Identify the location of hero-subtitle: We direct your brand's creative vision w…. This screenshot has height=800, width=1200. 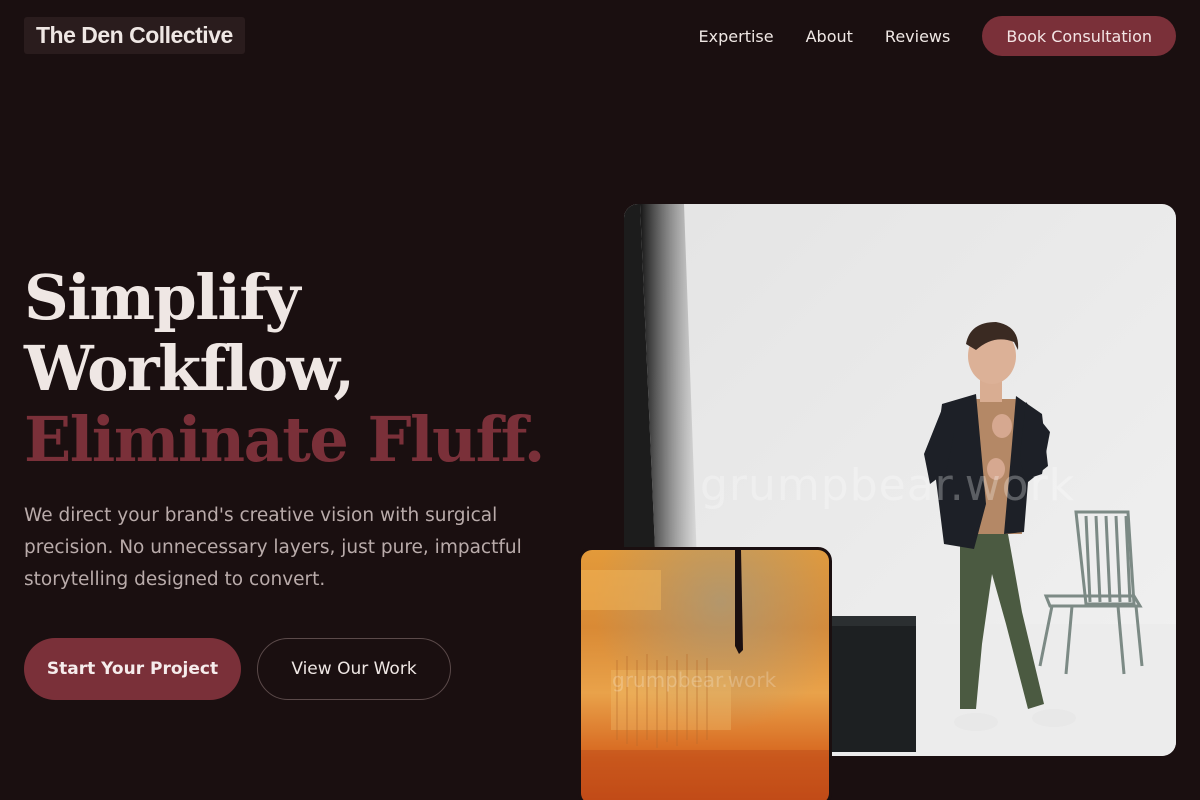
(273, 547).